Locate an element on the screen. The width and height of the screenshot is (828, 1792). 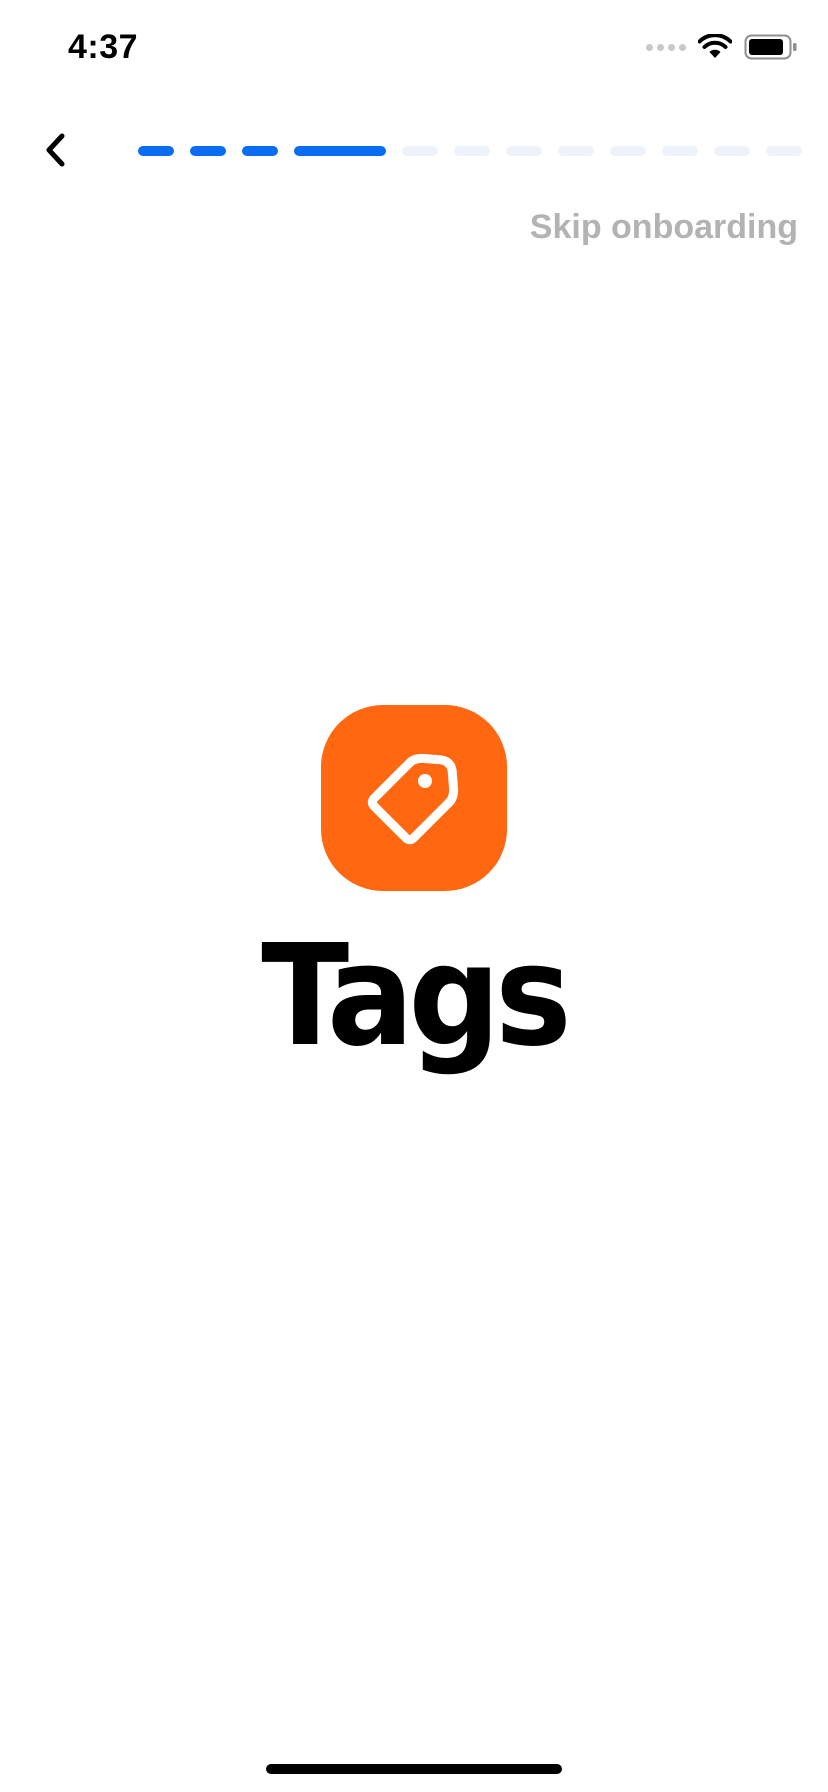
status-icons is located at coordinates (722, 47).